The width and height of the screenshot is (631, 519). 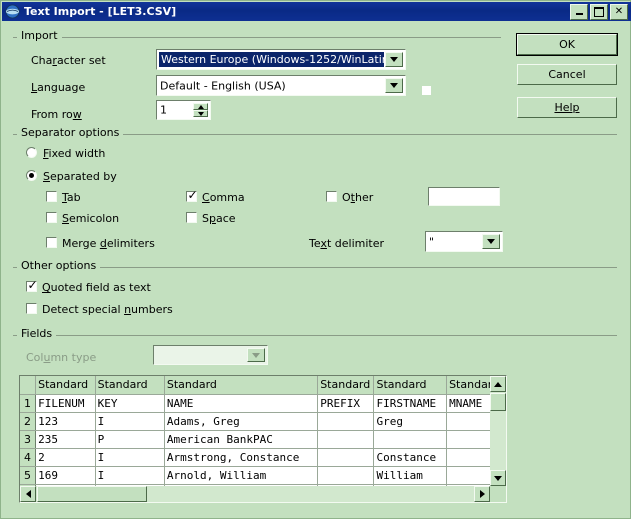 What do you see at coordinates (410, 457) in the screenshot?
I see `grid-cell: Constance` at bounding box center [410, 457].